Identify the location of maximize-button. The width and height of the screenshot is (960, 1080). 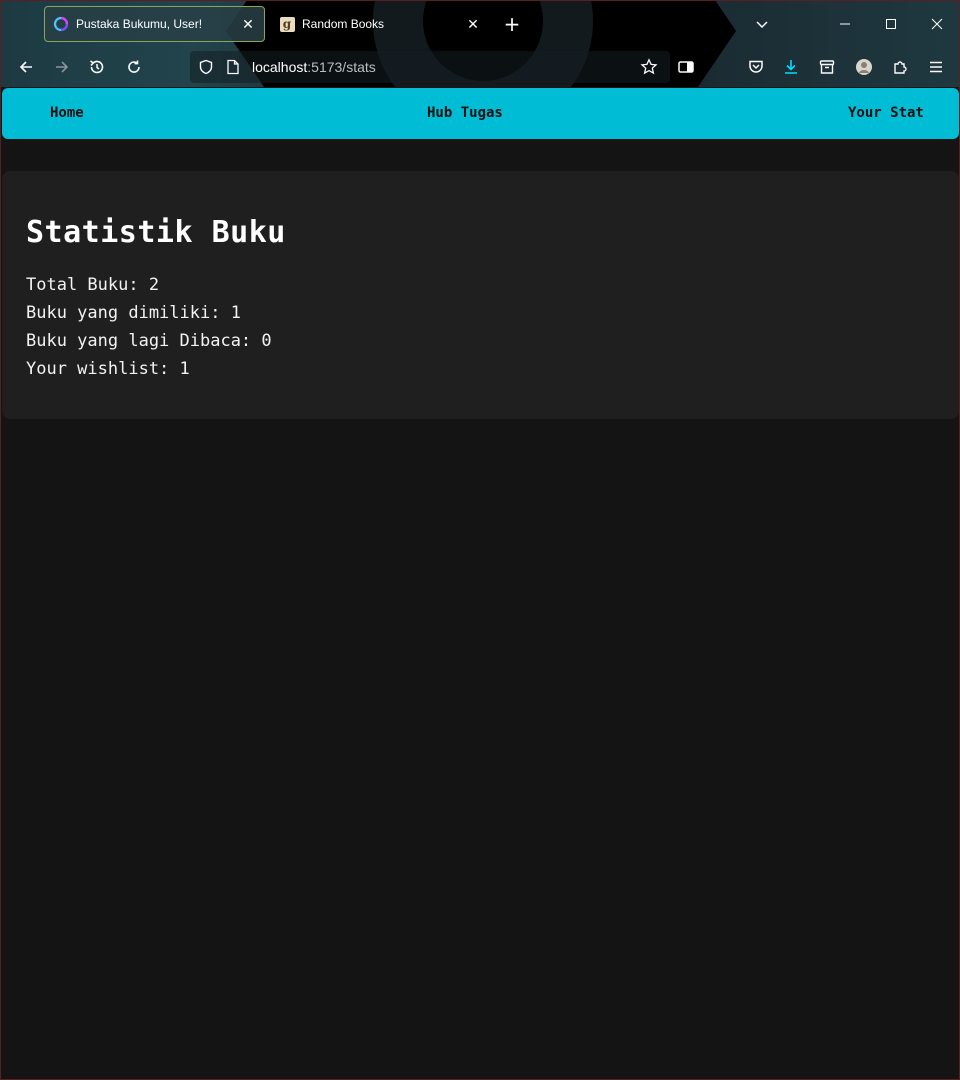
(891, 24).